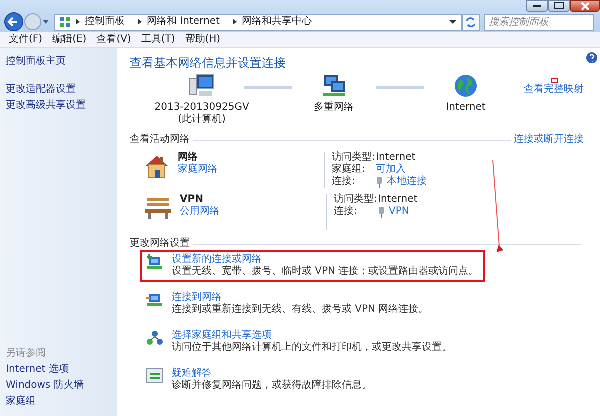 This screenshot has width=600, height=416. Describe the element at coordinates (391, 170) in the screenshot. I see `homegroup-link: 可加入` at that location.